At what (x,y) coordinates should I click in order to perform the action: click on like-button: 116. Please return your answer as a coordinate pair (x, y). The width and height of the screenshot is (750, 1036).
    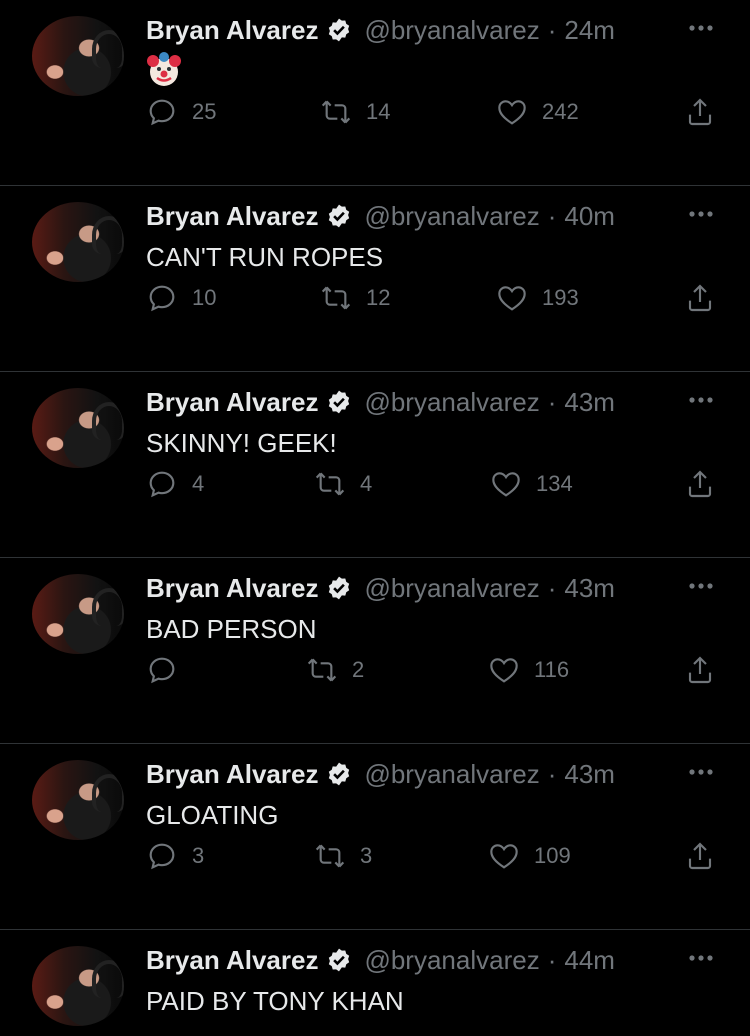
    Looking at the image, I should click on (528, 670).